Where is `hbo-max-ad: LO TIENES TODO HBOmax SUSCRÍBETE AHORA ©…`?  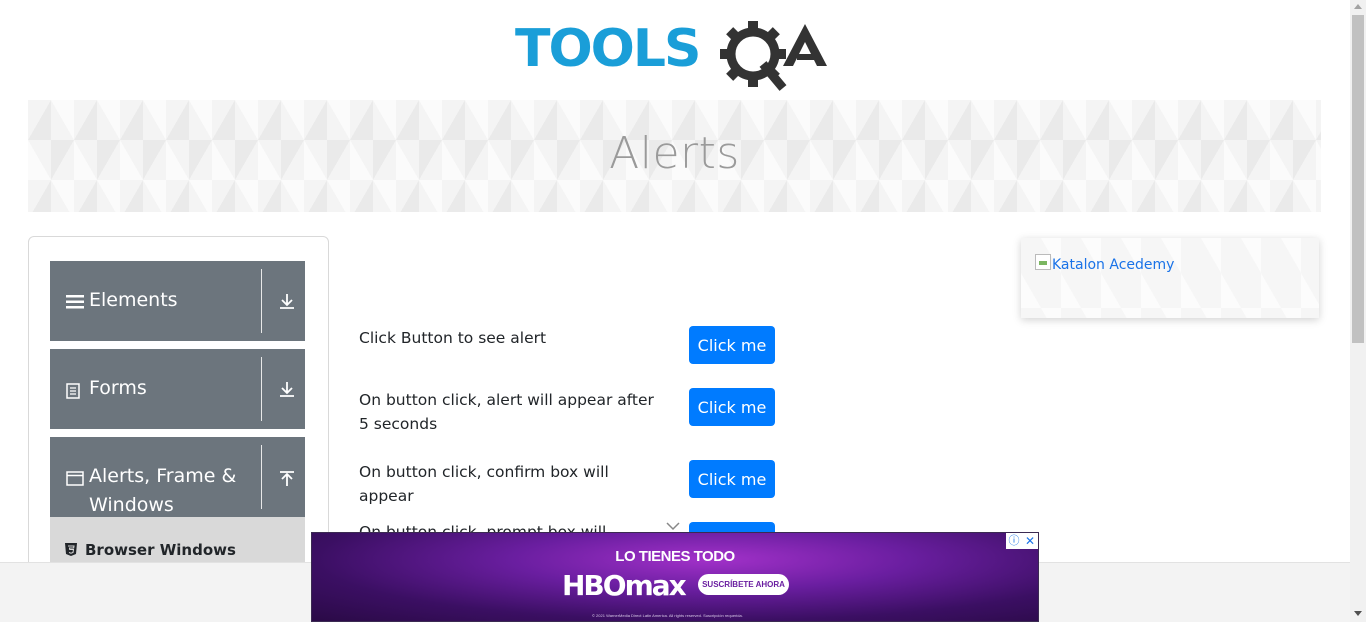 hbo-max-ad: LO TIENES TODO HBOmax SUSCRÍBETE AHORA ©… is located at coordinates (675, 577).